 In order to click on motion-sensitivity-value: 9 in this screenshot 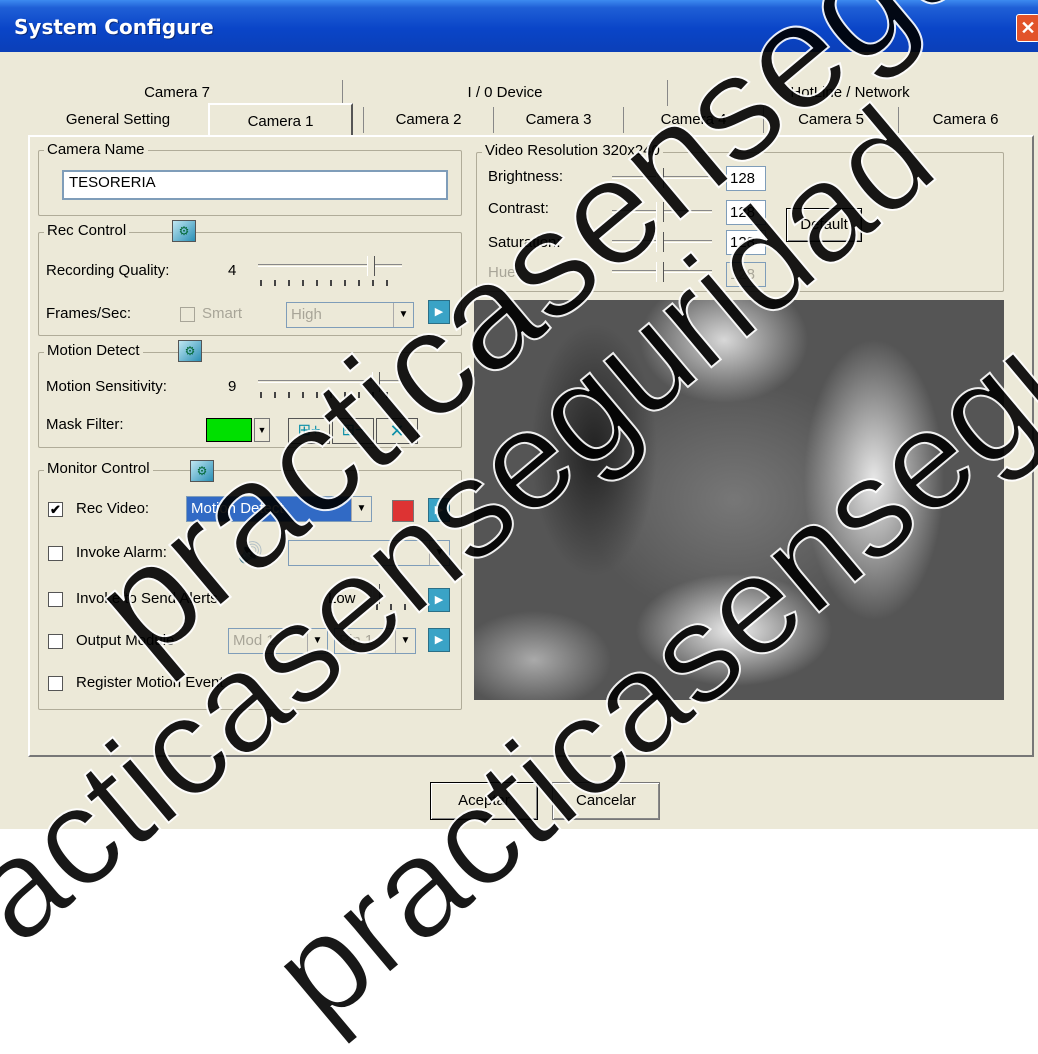, I will do `click(232, 386)`.